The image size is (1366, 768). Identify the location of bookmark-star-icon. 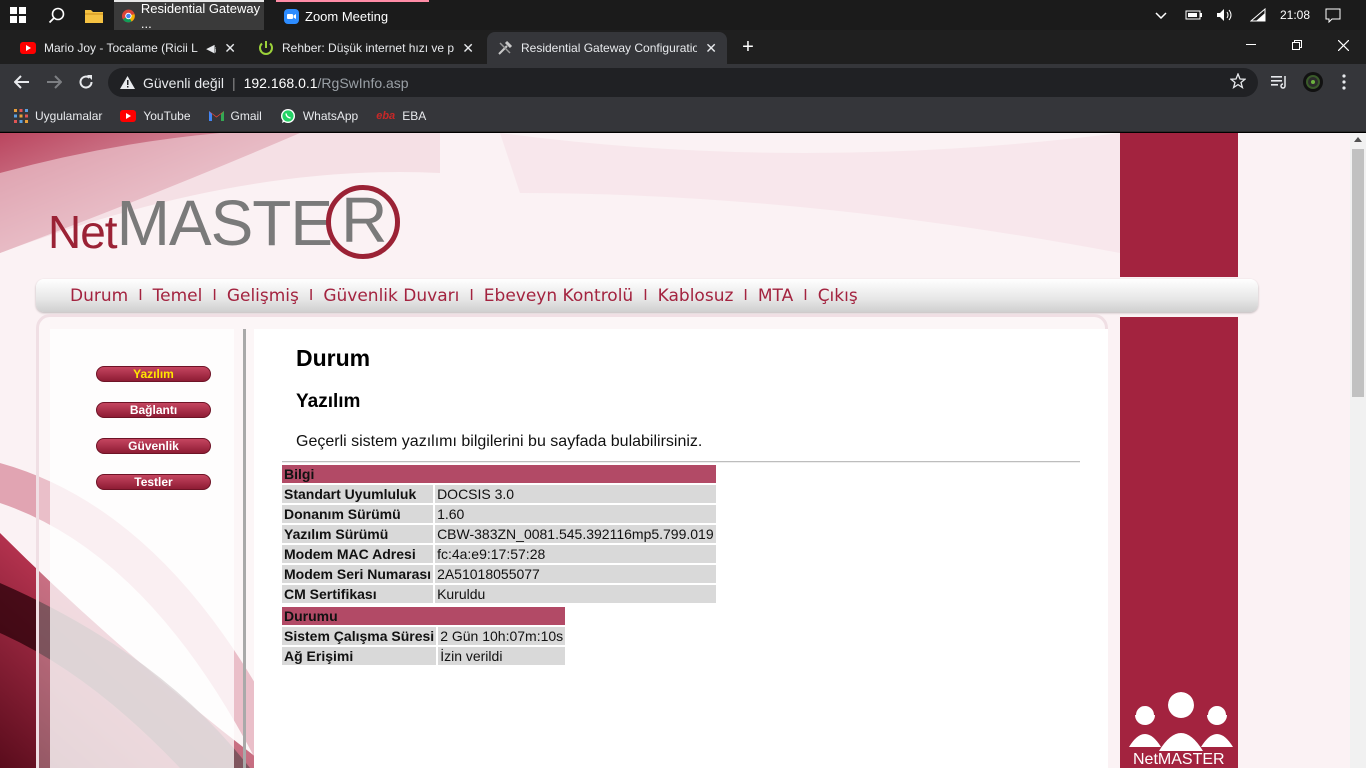
(1238, 82).